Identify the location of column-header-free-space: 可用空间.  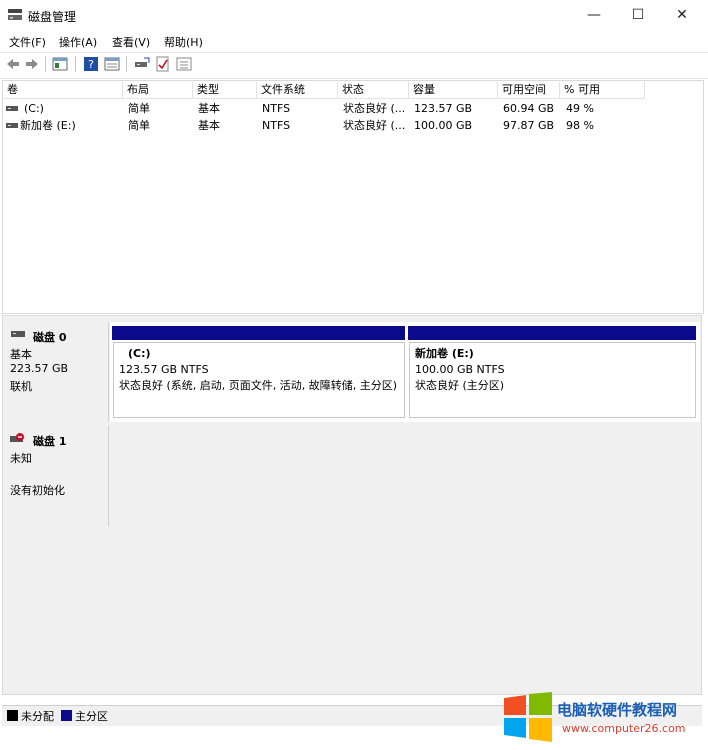
(529, 90).